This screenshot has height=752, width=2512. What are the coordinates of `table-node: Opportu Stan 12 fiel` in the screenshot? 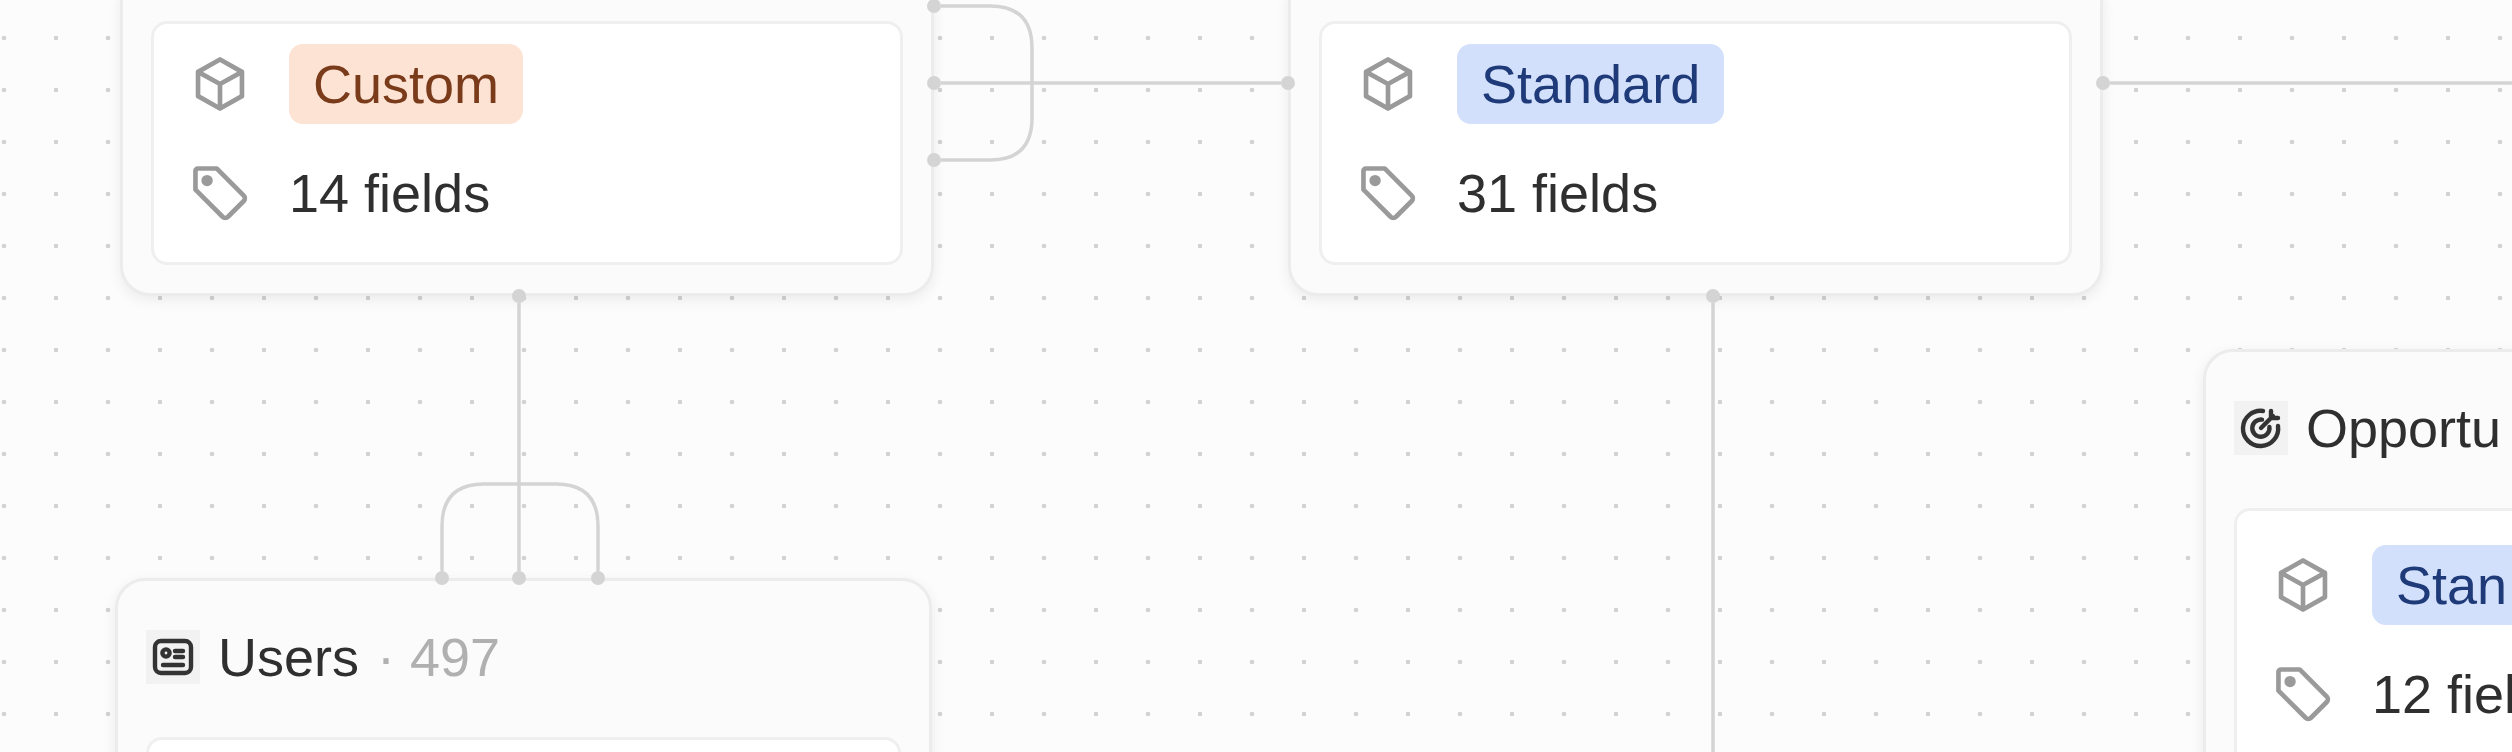 It's located at (2357, 550).